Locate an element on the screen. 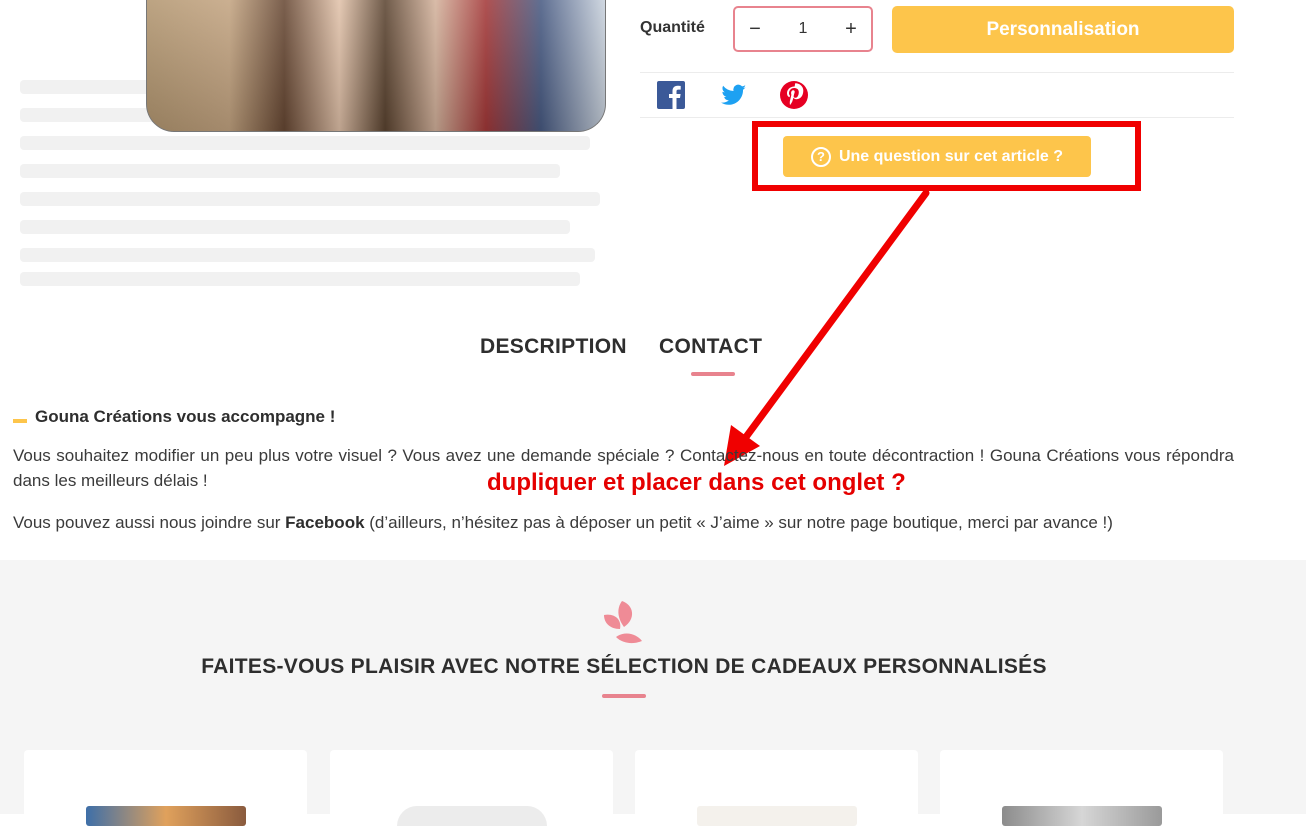 This screenshot has width=1306, height=830. tab-description: DESCRIPTION is located at coordinates (553, 347).